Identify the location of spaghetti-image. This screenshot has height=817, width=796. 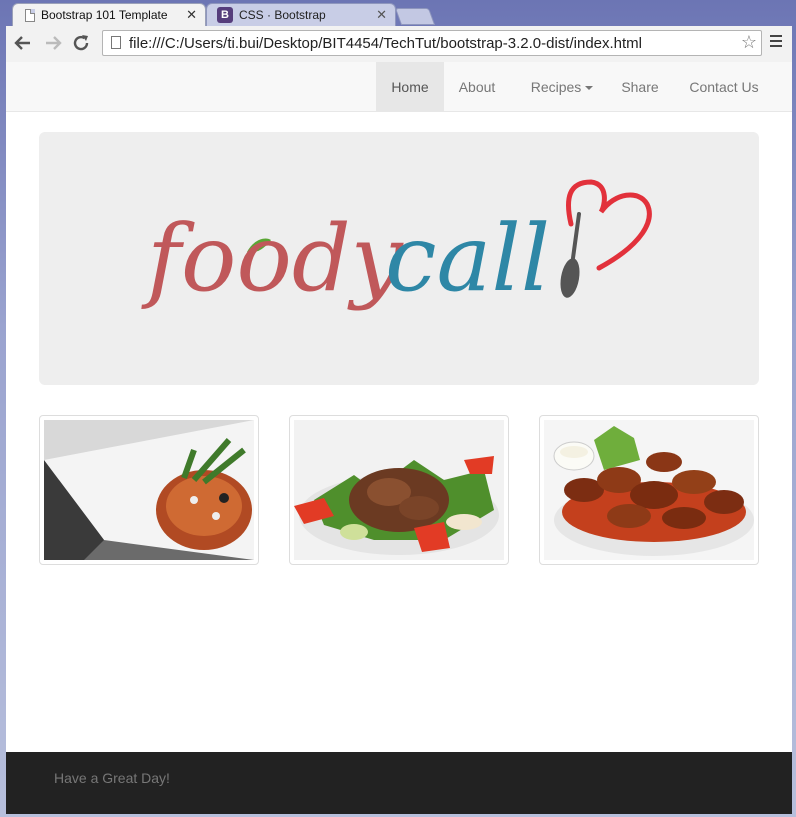
(149, 490).